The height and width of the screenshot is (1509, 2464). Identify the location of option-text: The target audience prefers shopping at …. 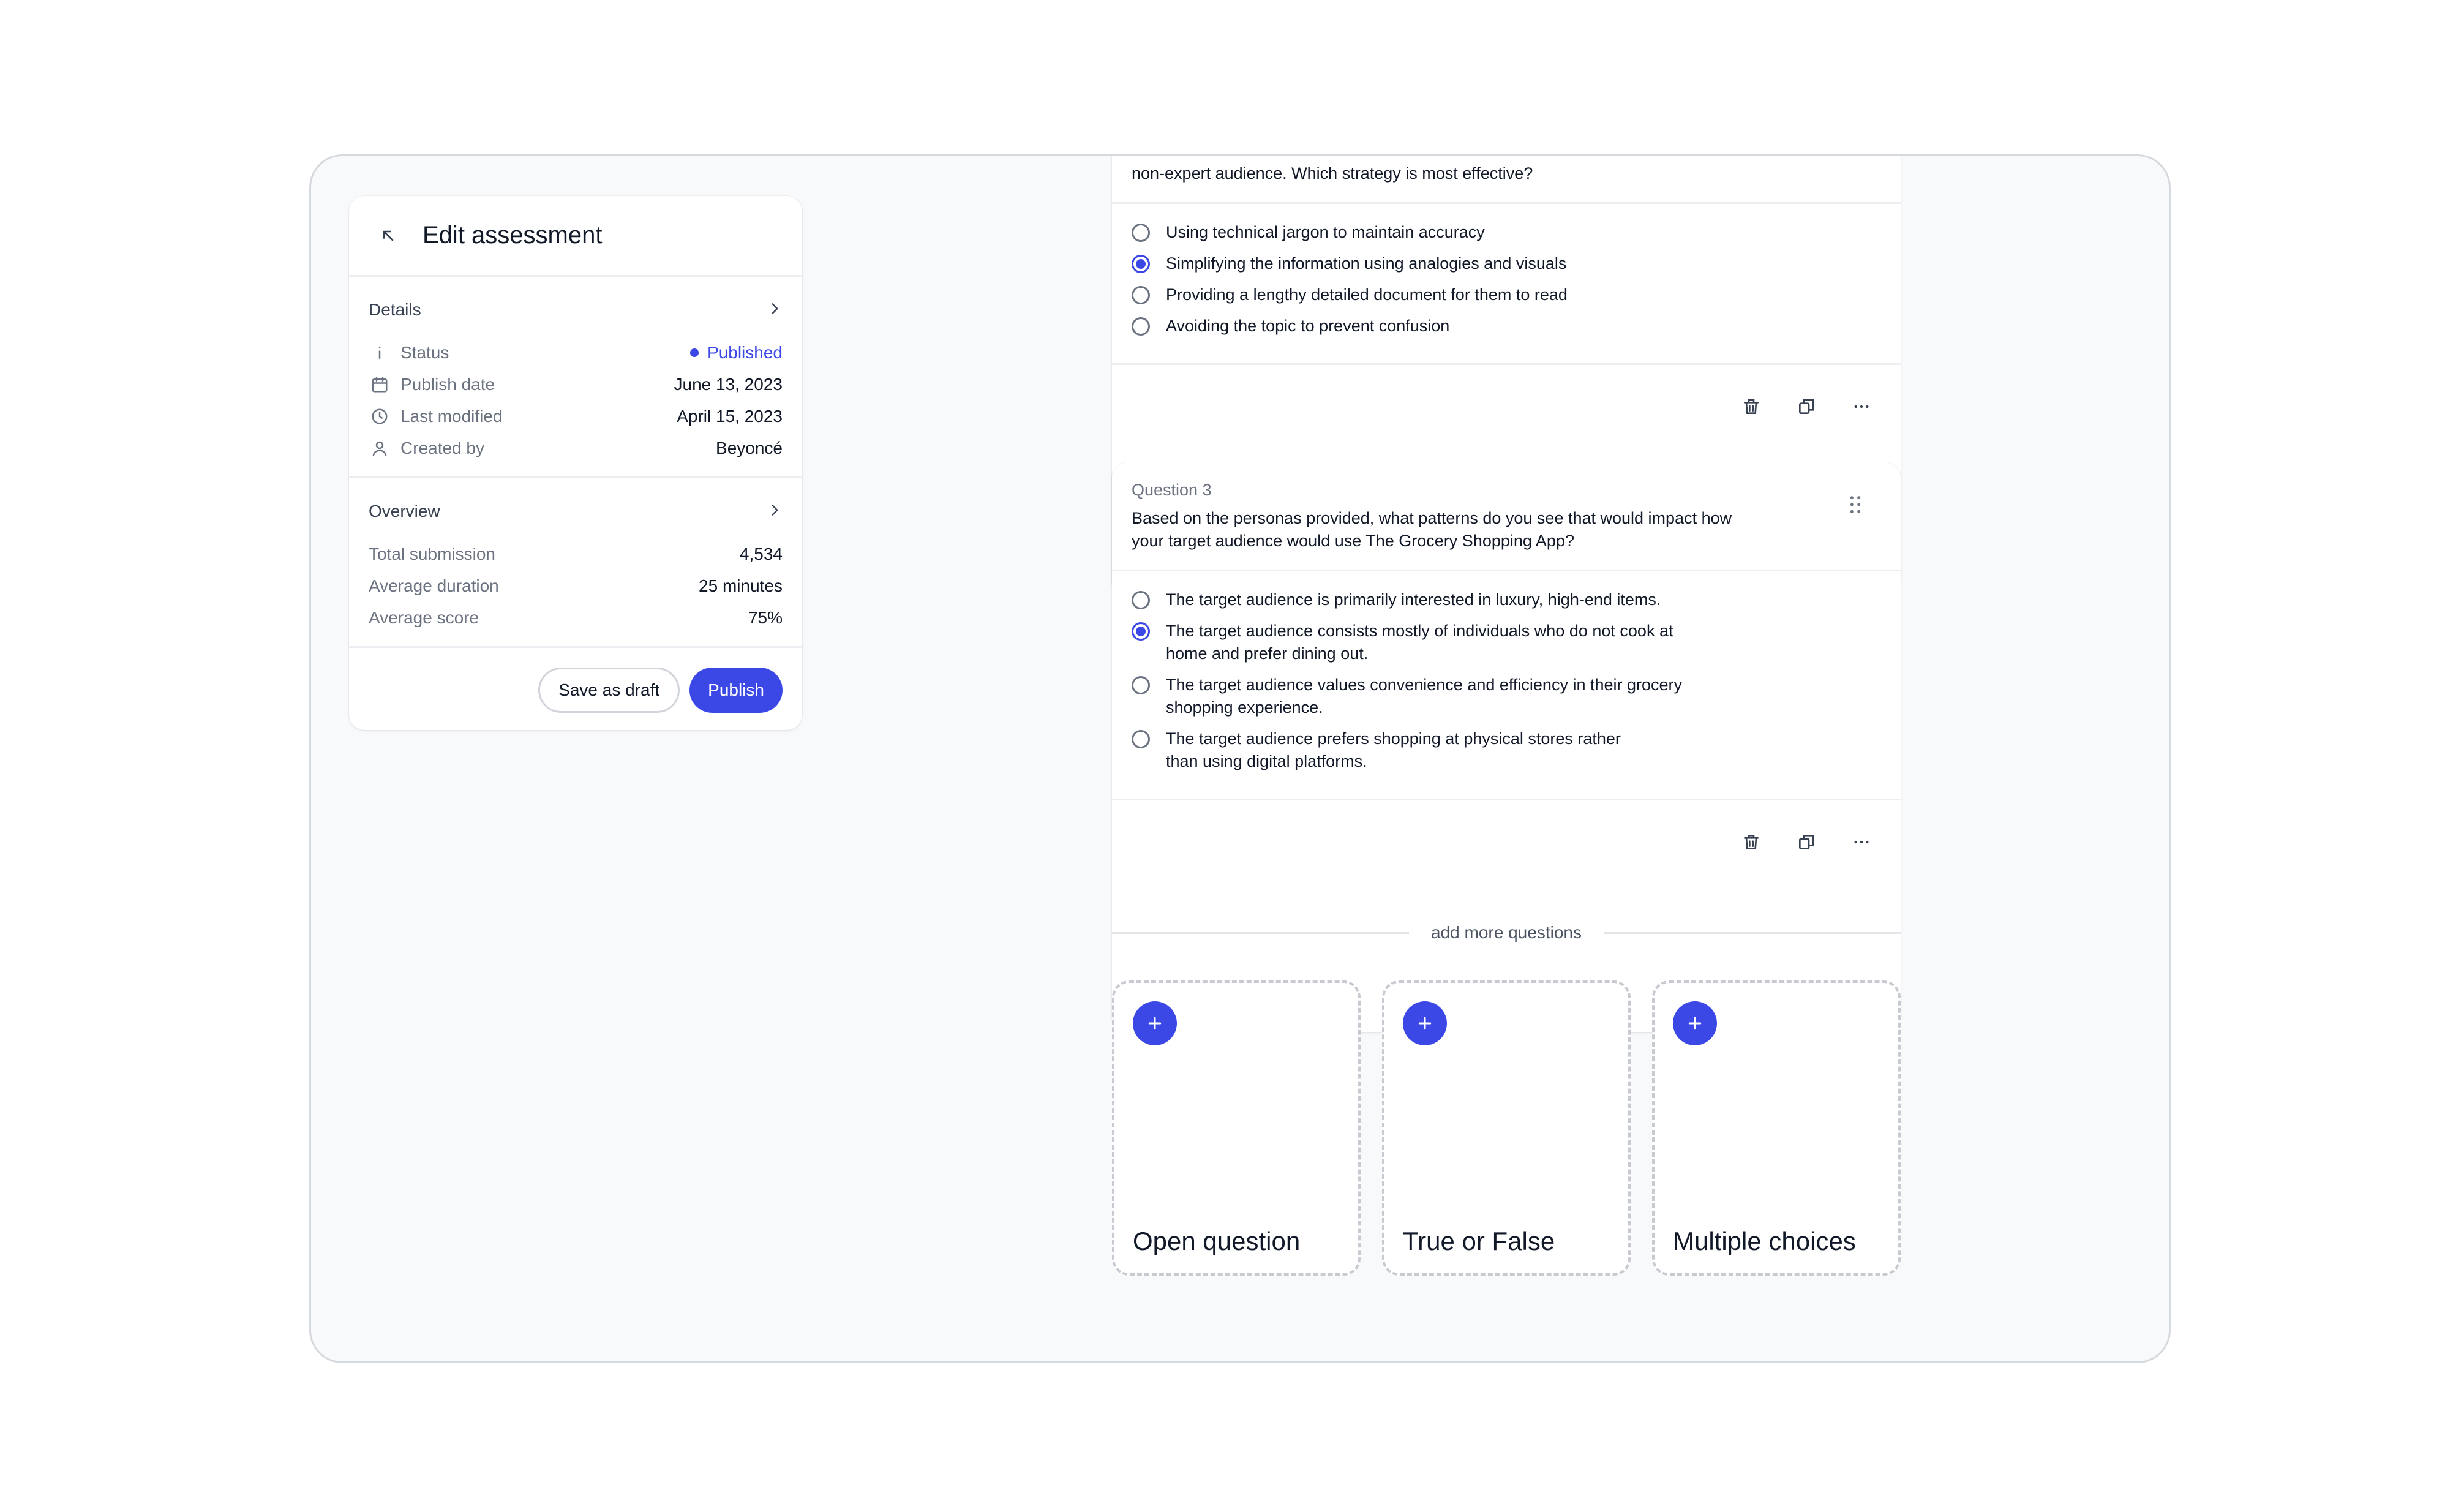
(1394, 750).